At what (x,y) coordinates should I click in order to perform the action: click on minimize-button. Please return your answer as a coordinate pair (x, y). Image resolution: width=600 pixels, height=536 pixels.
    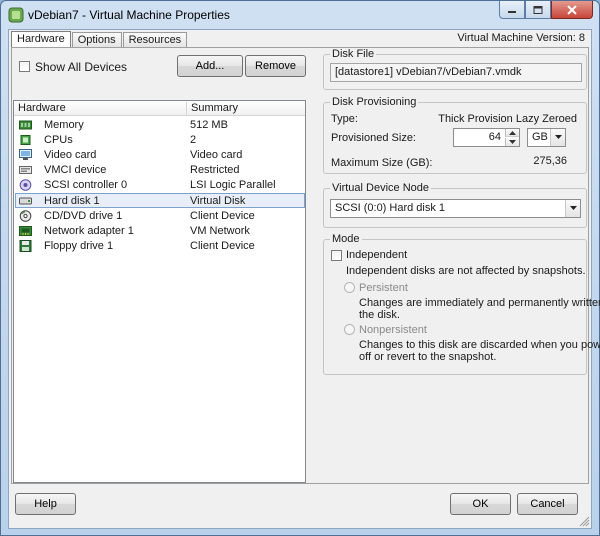
    Looking at the image, I should click on (512, 10).